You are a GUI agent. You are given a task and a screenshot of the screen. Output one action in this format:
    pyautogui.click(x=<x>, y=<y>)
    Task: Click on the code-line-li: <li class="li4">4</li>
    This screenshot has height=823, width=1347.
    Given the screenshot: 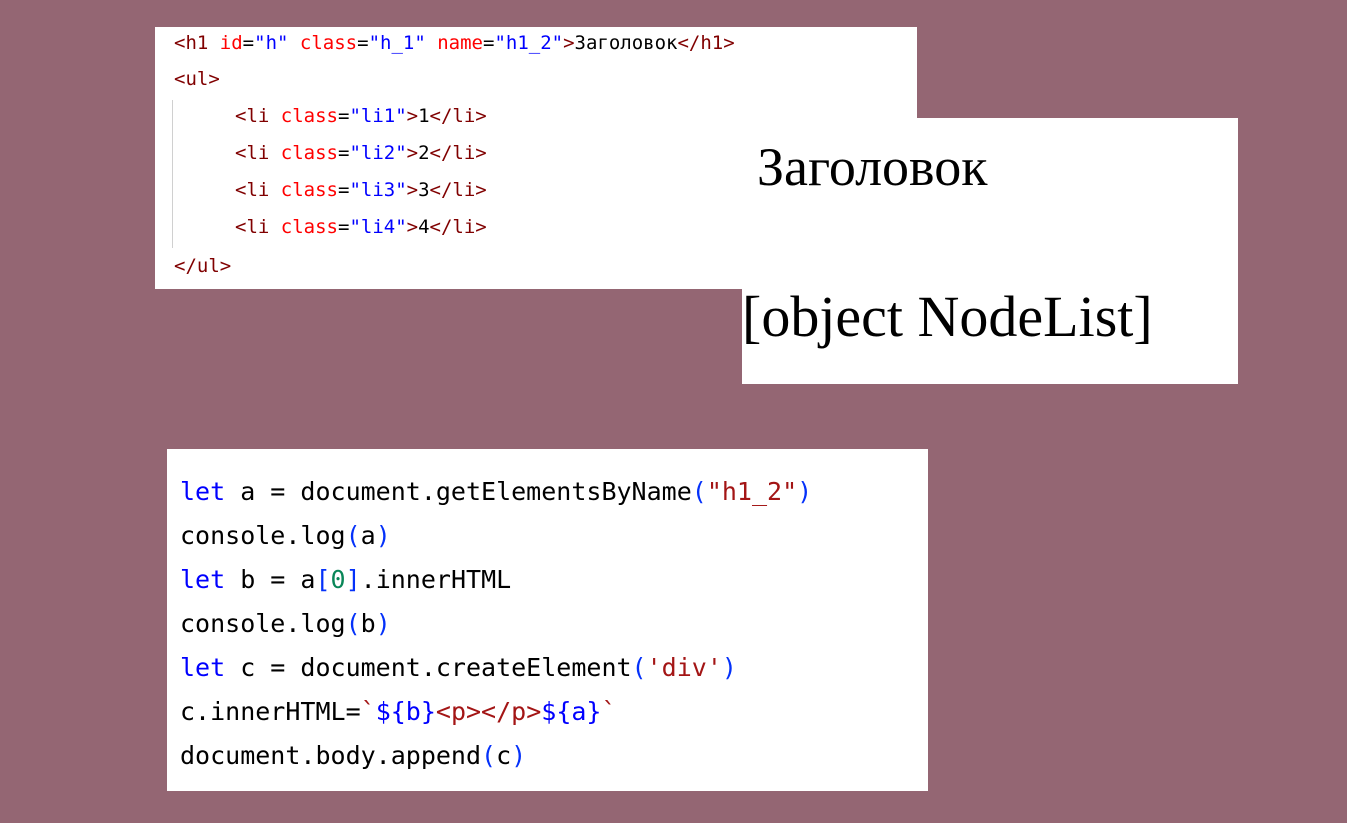 What is the action you would take?
    pyautogui.click(x=361, y=227)
    